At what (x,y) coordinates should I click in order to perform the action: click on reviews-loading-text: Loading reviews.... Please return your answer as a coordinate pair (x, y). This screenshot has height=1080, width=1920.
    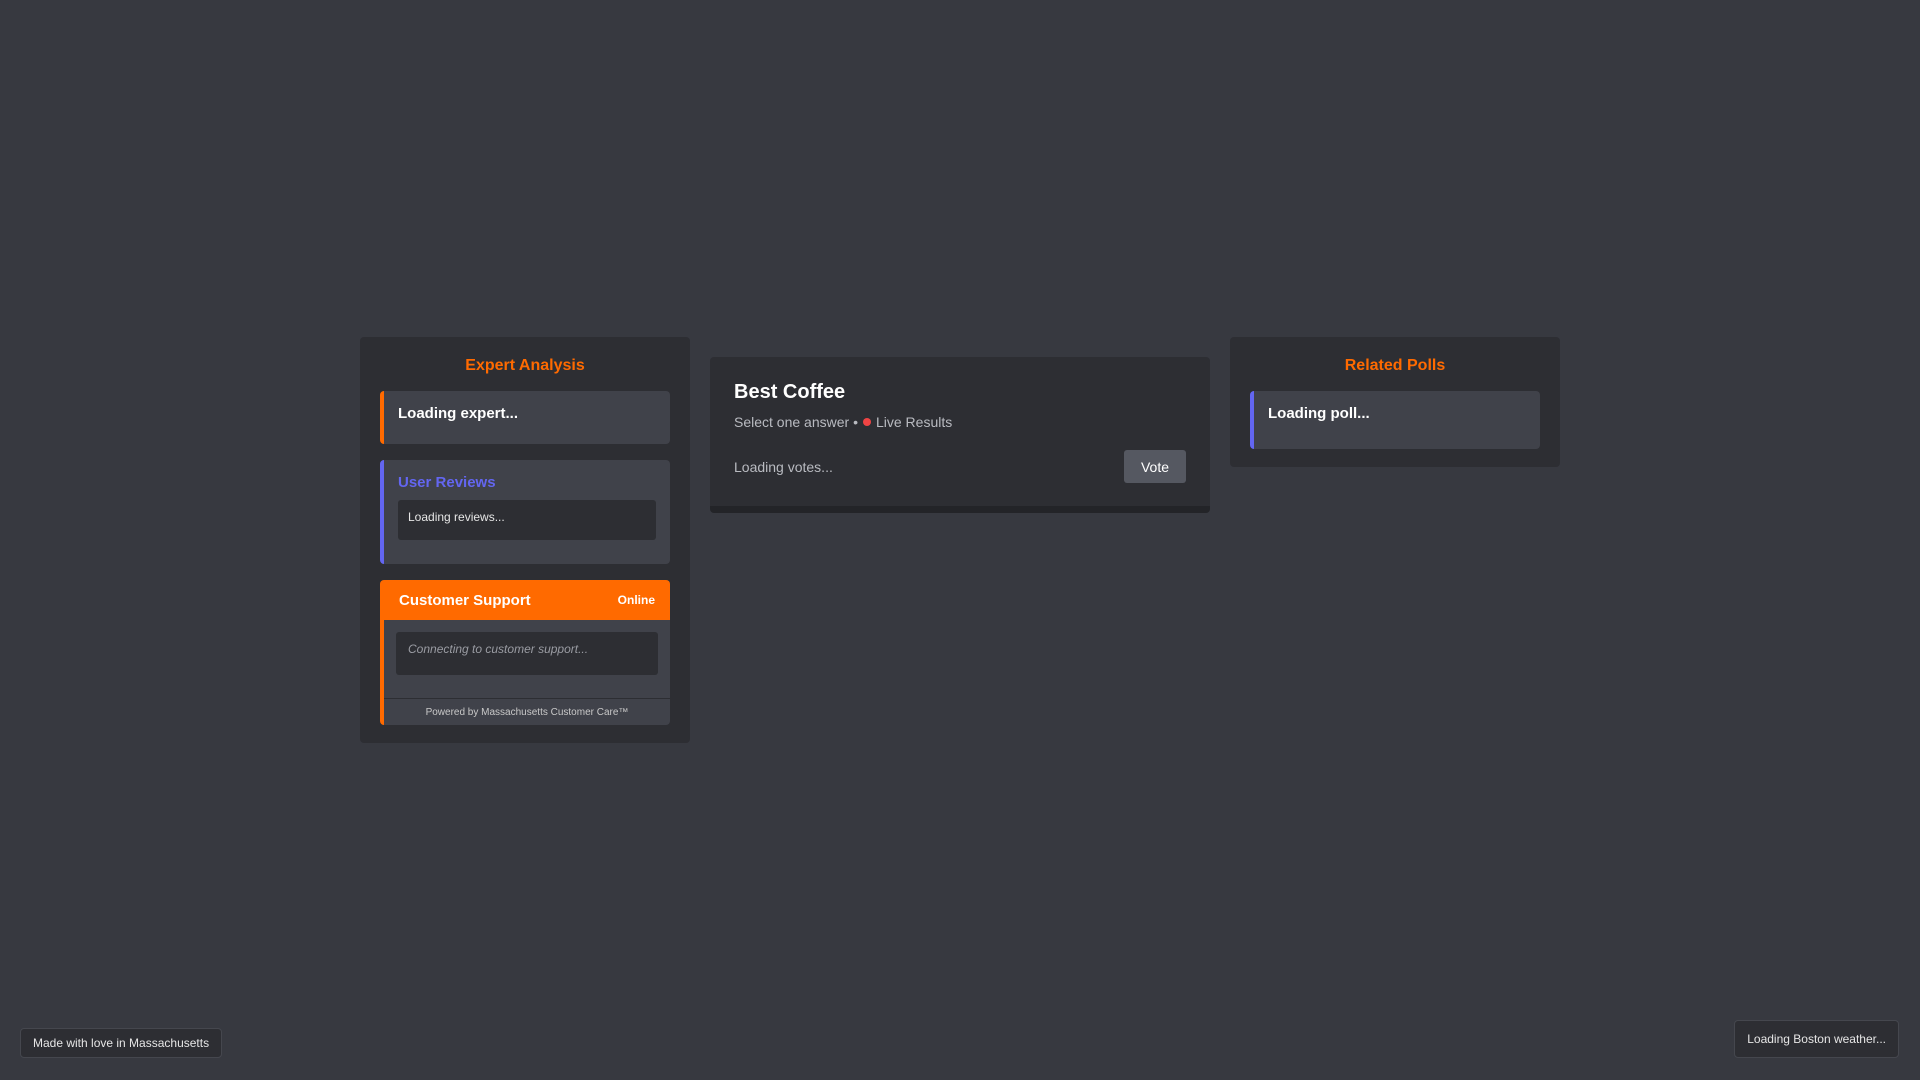
    Looking at the image, I should click on (456, 517).